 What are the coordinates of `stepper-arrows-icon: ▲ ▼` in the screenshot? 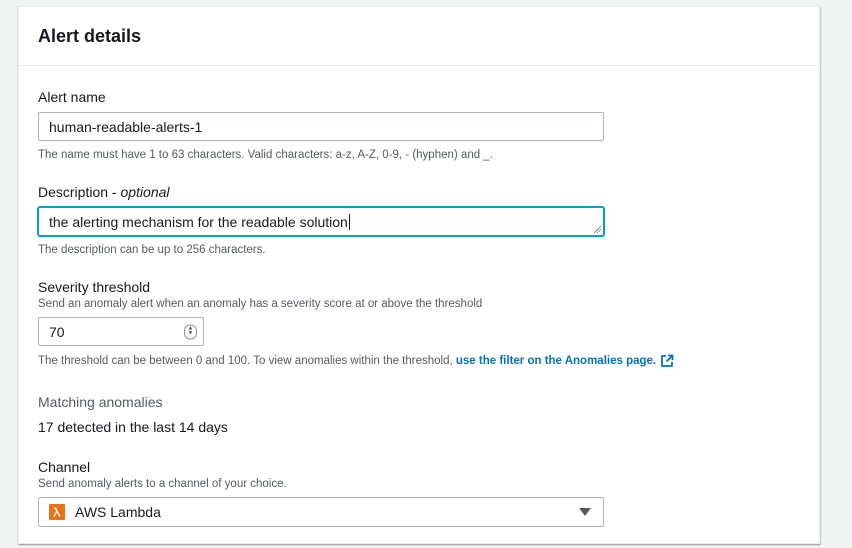 It's located at (190, 331).